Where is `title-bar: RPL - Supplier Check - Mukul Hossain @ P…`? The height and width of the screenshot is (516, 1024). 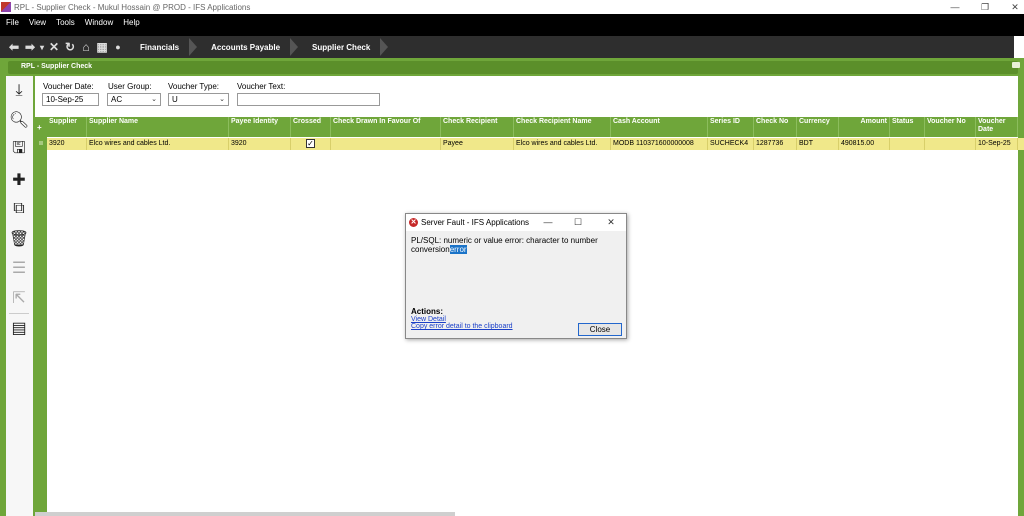 title-bar: RPL - Supplier Check - Mukul Hossain @ P… is located at coordinates (512, 7).